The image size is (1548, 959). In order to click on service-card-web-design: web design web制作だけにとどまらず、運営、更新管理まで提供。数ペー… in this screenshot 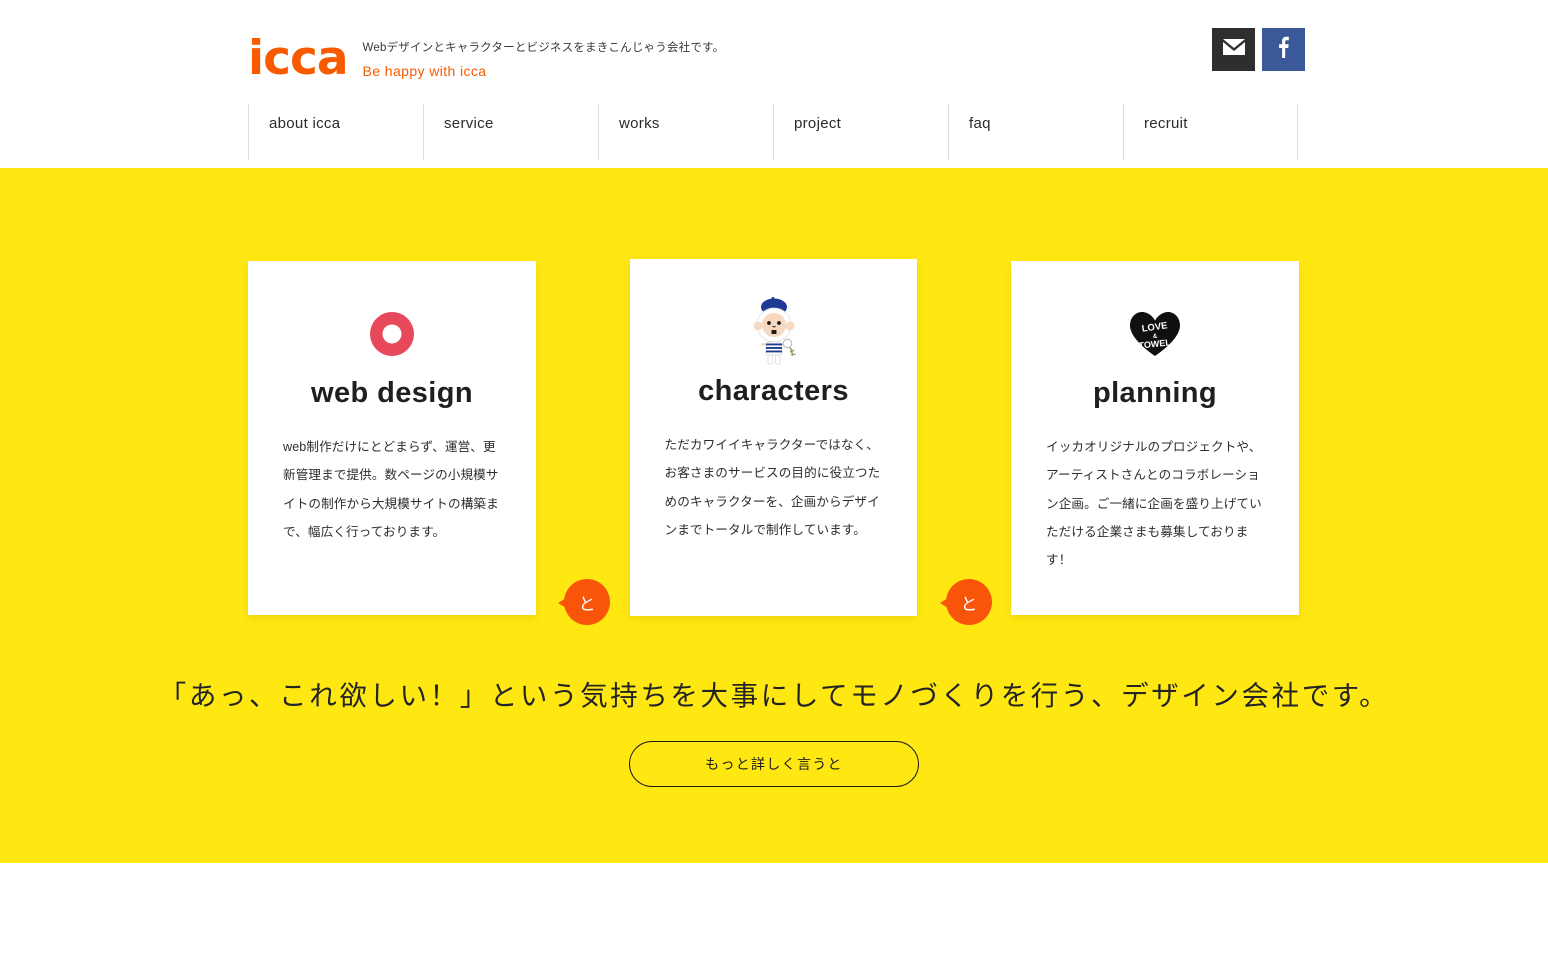, I will do `click(392, 438)`.